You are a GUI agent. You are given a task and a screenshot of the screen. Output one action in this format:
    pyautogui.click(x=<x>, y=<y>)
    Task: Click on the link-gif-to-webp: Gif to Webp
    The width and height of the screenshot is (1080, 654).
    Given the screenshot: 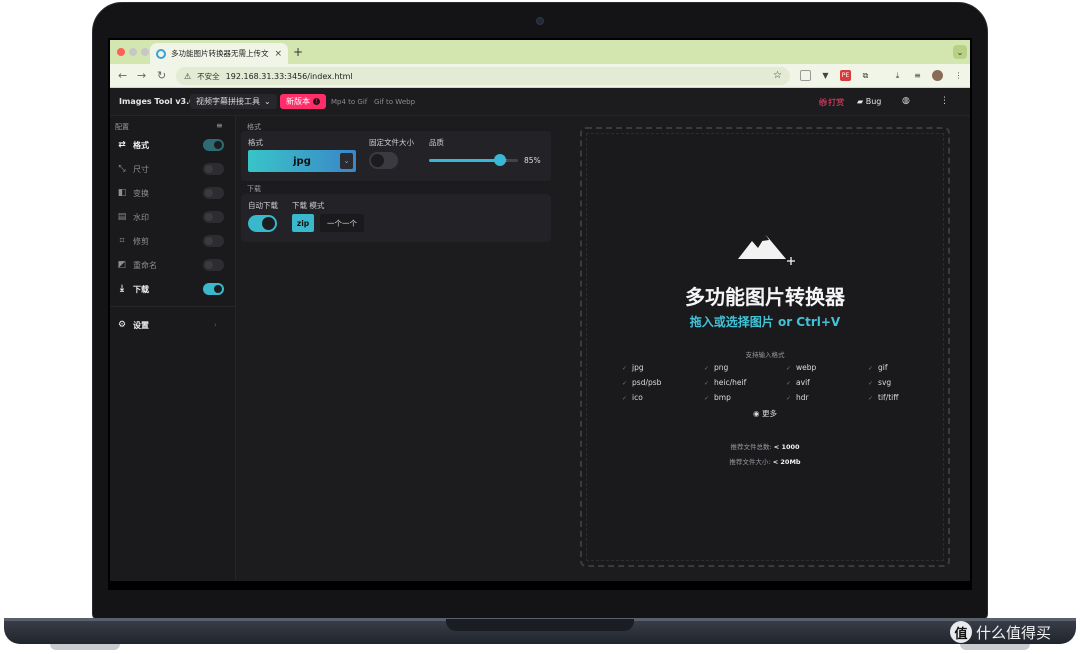 What is the action you would take?
    pyautogui.click(x=394, y=102)
    